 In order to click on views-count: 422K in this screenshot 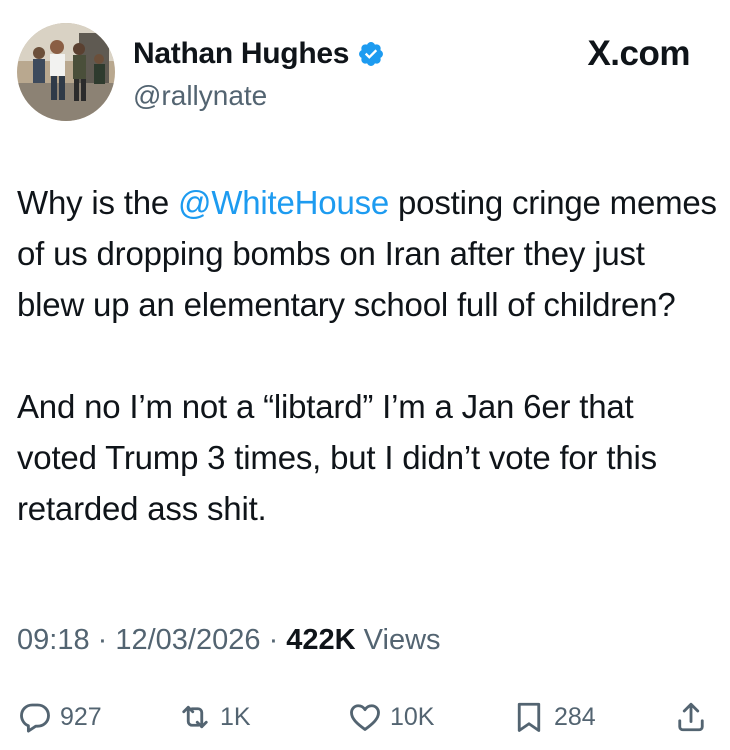, I will do `click(321, 640)`.